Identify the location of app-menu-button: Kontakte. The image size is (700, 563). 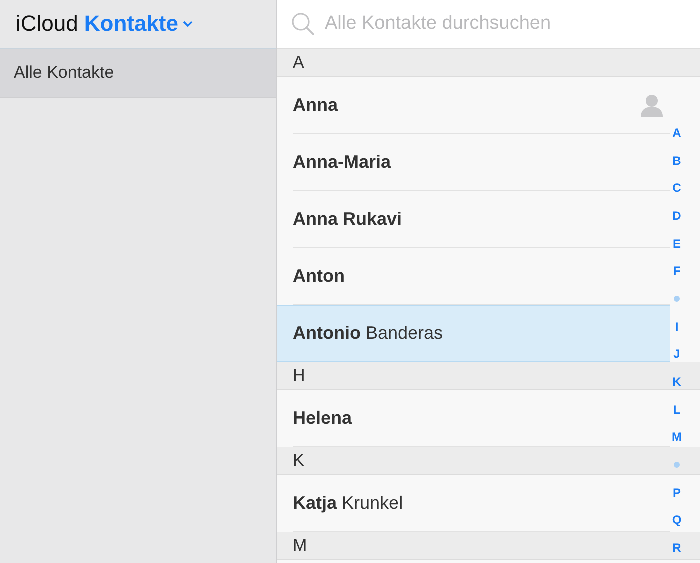
(139, 24).